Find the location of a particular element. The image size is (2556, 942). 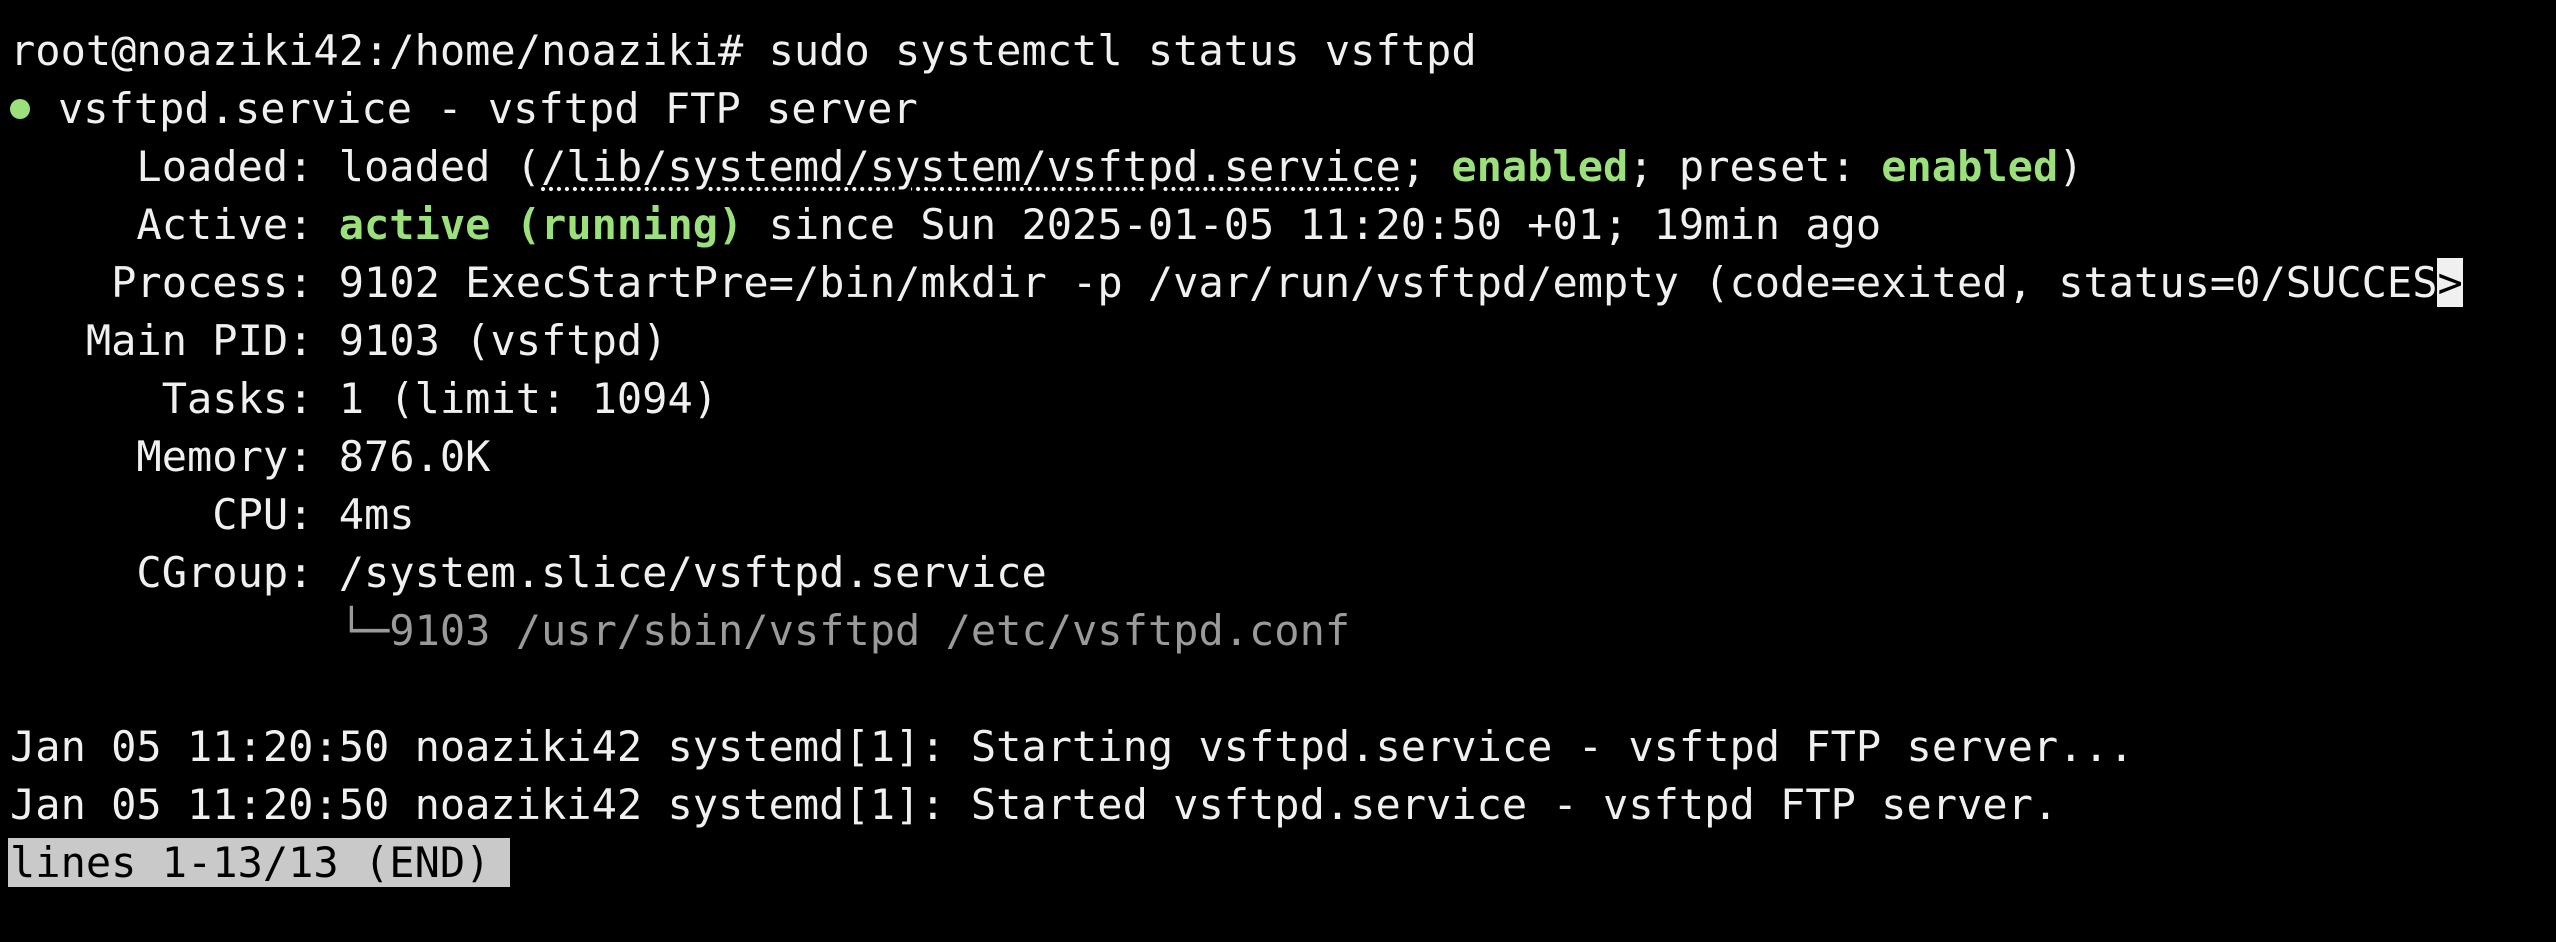

memory-value: 876.0K is located at coordinates (414, 456).